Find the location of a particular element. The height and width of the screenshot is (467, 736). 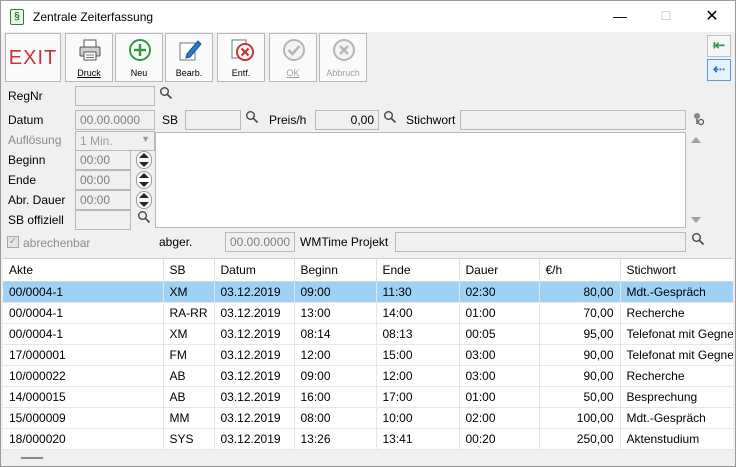

notes-textarea is located at coordinates (420, 180).